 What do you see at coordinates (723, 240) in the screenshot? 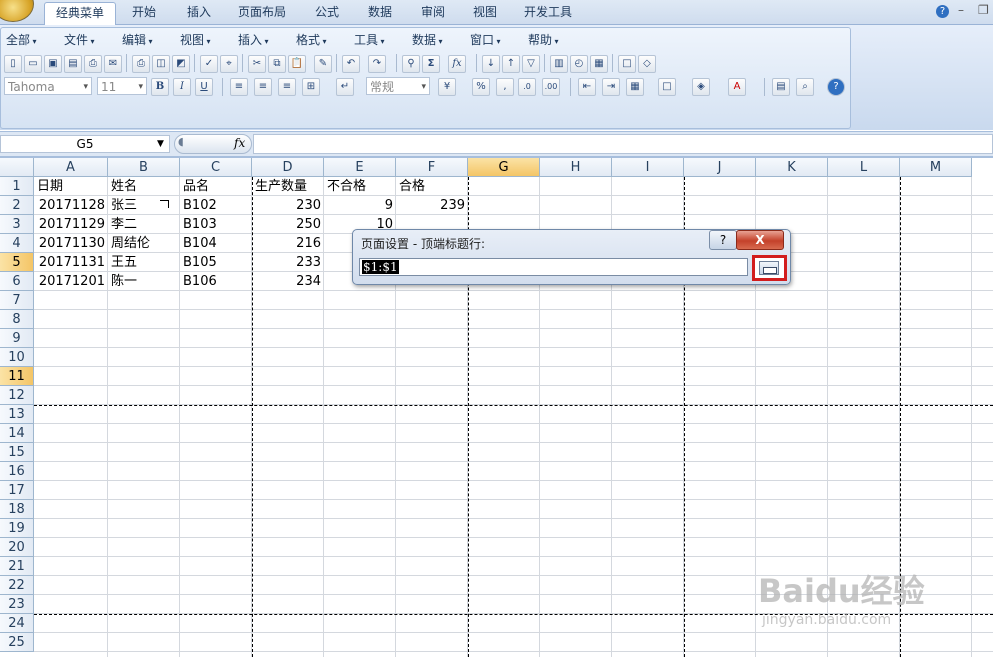
I see `dialog-help-button: ?` at bounding box center [723, 240].